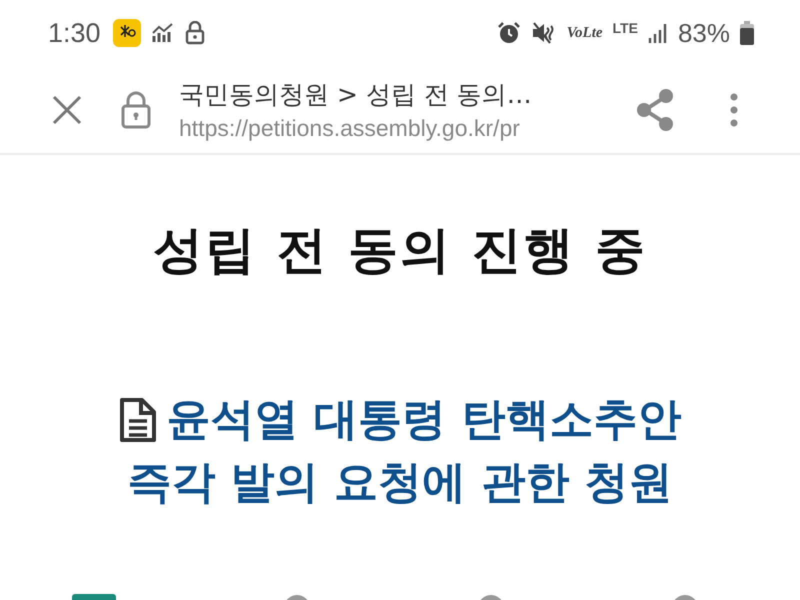  I want to click on more-icon, so click(734, 109).